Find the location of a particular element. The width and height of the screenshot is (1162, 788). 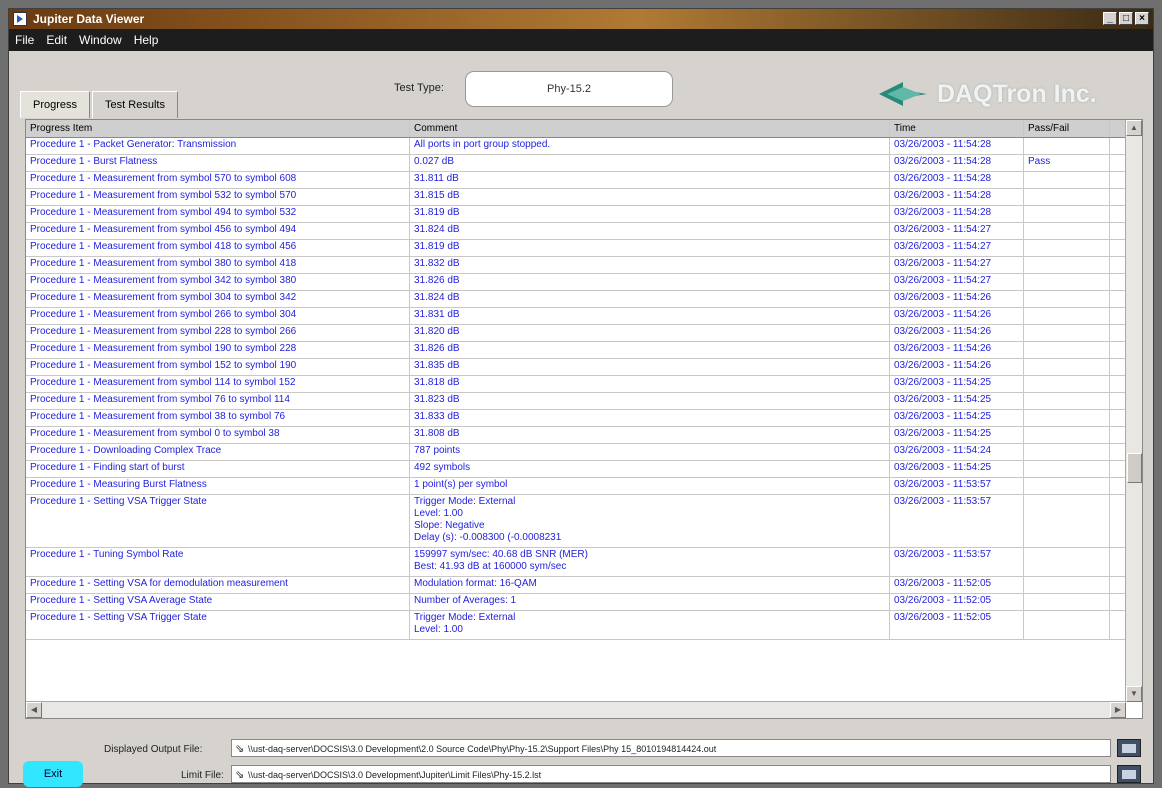

scroll-up-arrow-icon: ▲ is located at coordinates (1134, 128).